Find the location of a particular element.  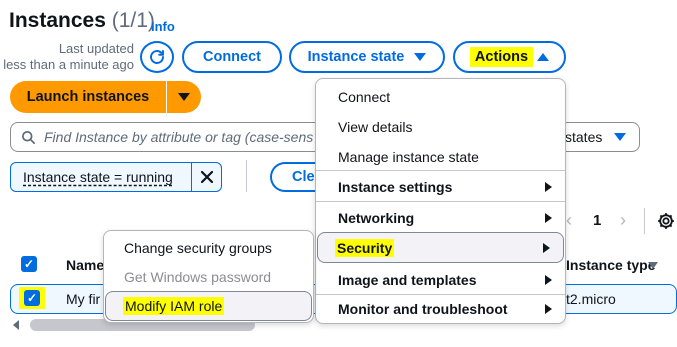

launch-instances-dropdown is located at coordinates (183, 97).